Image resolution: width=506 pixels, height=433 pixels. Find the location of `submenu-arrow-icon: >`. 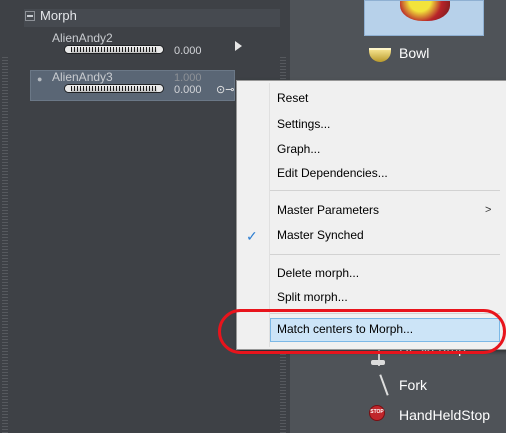

submenu-arrow-icon: > is located at coordinates (488, 210).